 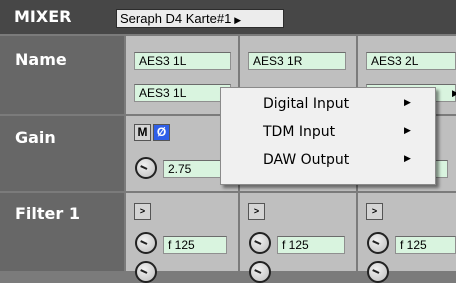 What do you see at coordinates (47, 213) in the screenshot?
I see `filter-row-label: Filter 1` at bounding box center [47, 213].